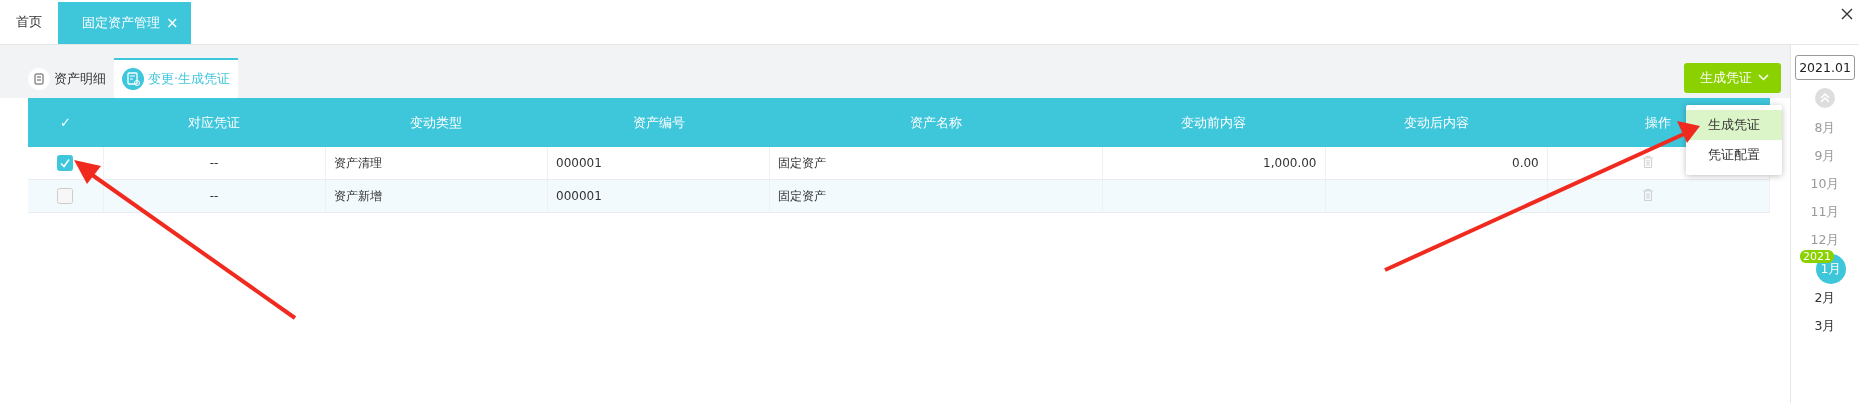  I want to click on month-item: 10月, so click(1825, 184).